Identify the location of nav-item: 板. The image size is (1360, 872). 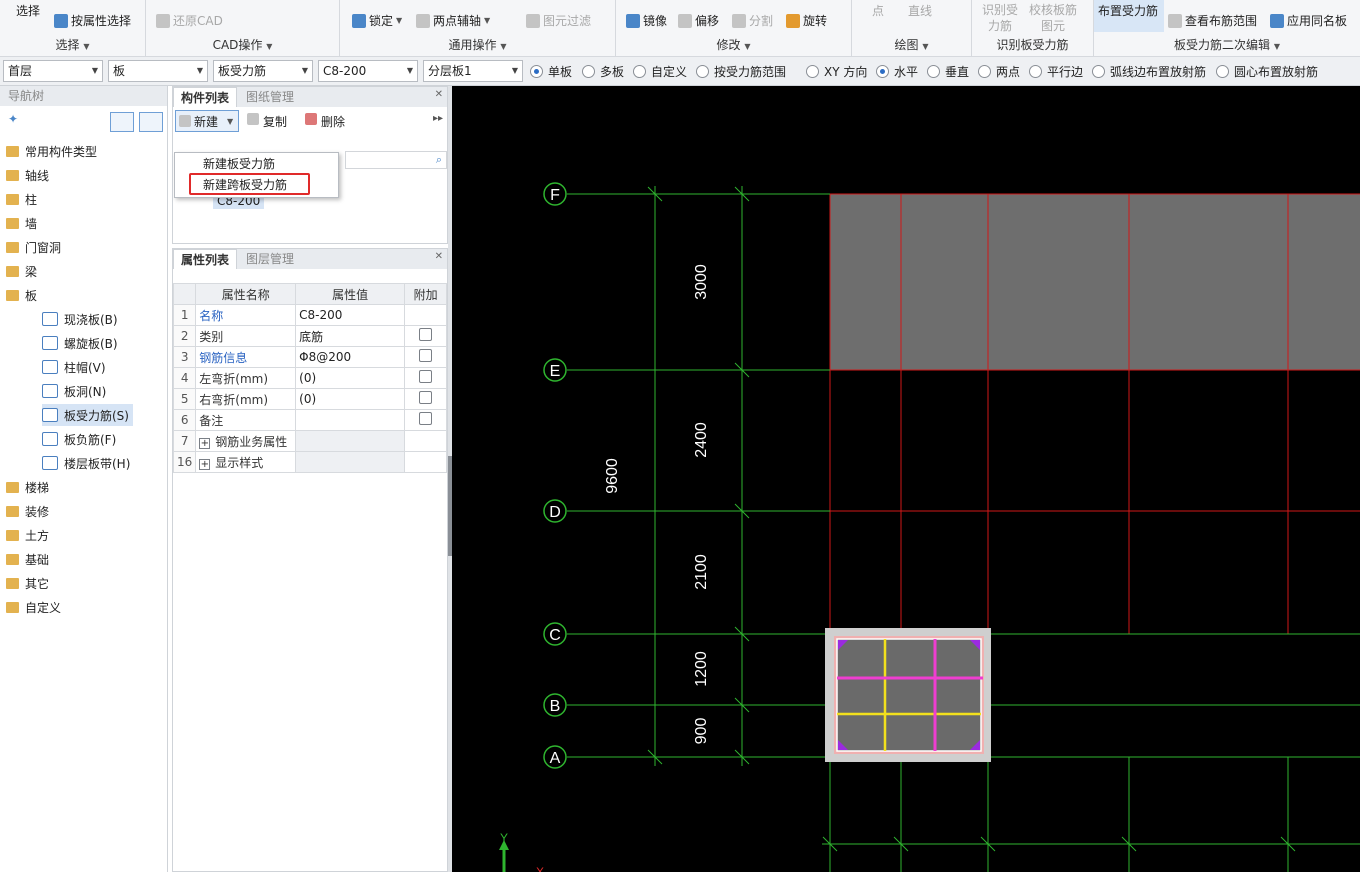
(21, 295).